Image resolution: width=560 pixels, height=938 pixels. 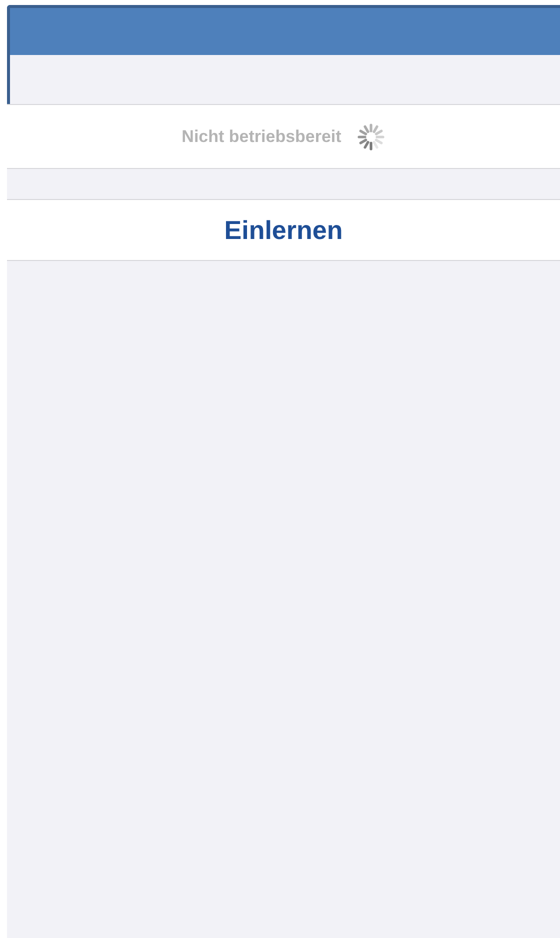 What do you see at coordinates (283, 230) in the screenshot?
I see `einlernen-button: Einlernen` at bounding box center [283, 230].